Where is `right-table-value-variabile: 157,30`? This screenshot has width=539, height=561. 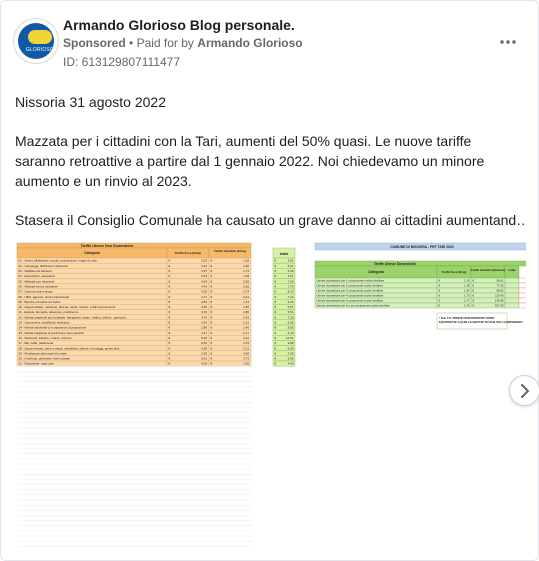
right-table-value-variabile: 157,30 is located at coordinates (499, 306).